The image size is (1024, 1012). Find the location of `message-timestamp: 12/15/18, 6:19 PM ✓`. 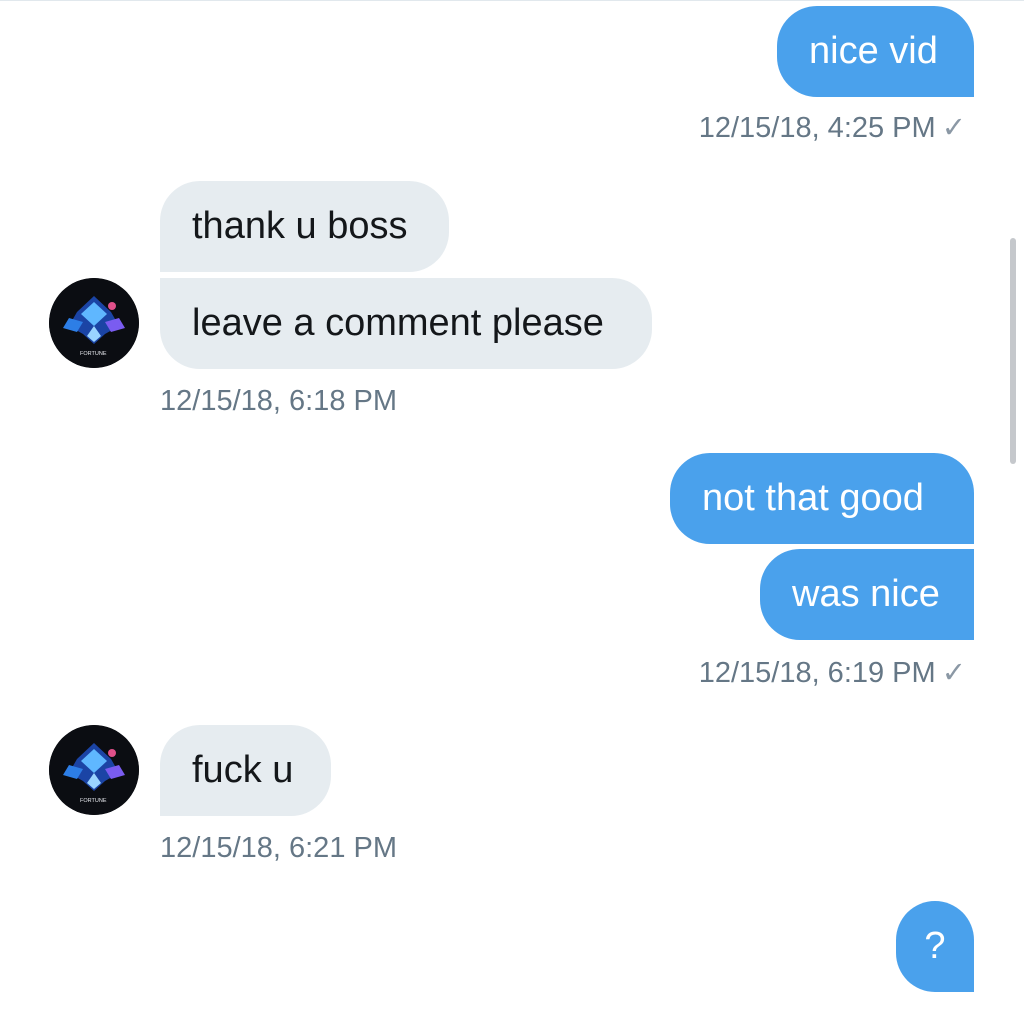

message-timestamp: 12/15/18, 6:19 PM ✓ is located at coordinates (832, 673).